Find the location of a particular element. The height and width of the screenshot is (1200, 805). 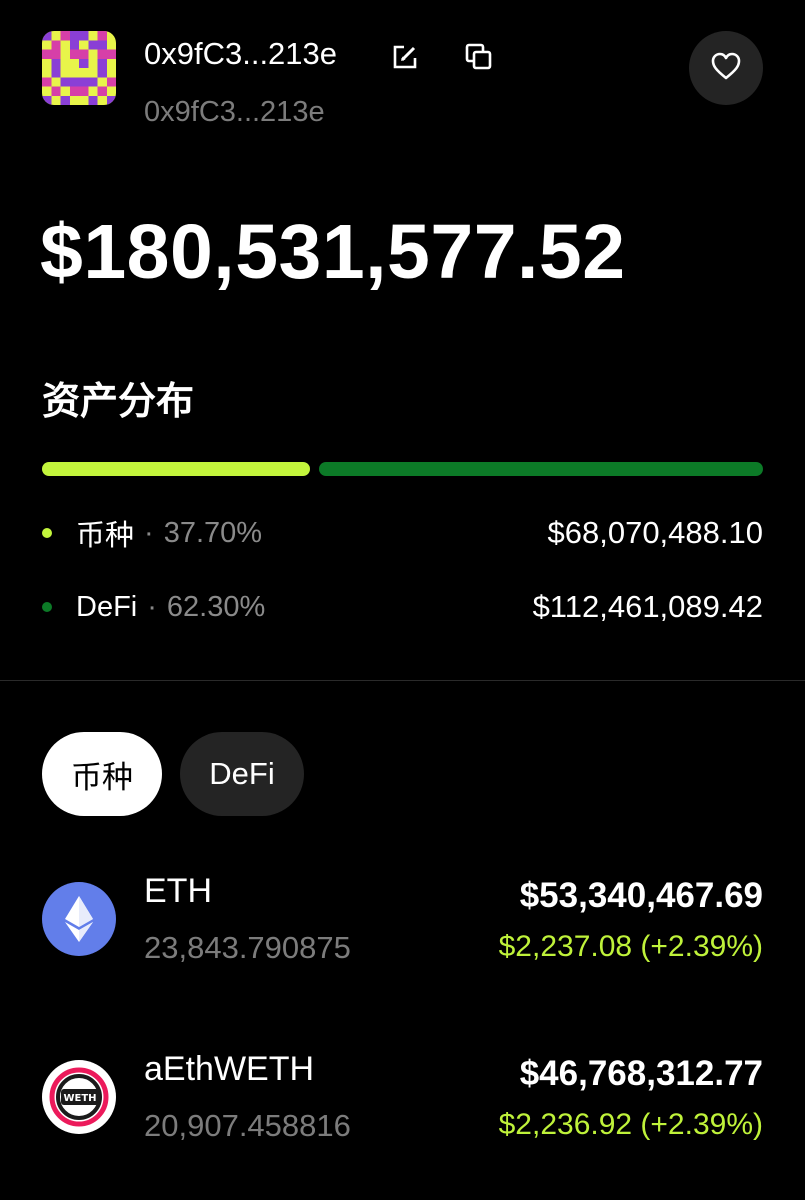

tab-defi: DeFi is located at coordinates (242, 774).